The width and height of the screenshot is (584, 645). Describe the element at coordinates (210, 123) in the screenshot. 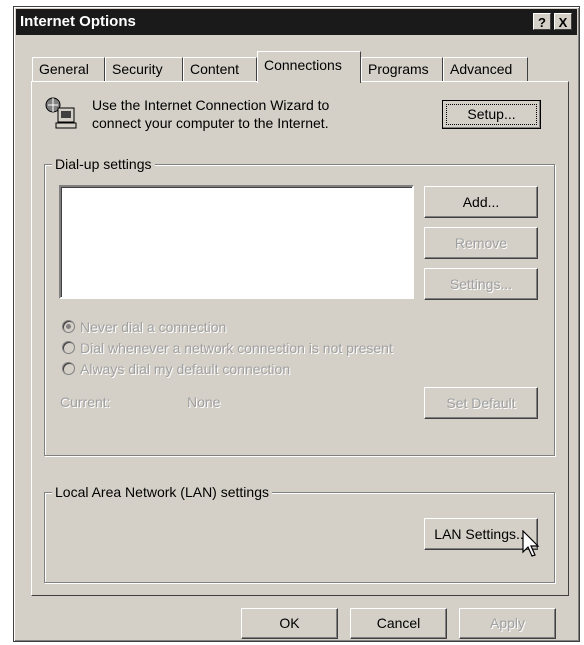

I see `wizard-text-line2: connect your computer to the Internet.` at that location.